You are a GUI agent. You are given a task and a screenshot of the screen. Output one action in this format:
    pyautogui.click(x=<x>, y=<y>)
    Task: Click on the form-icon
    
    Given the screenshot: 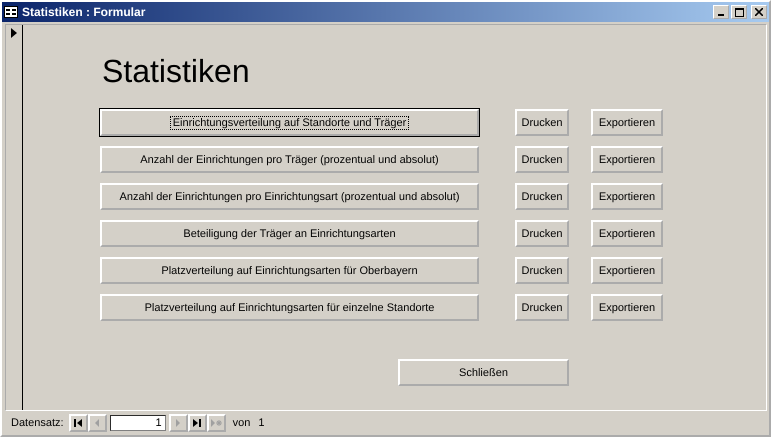 What is the action you would take?
    pyautogui.click(x=11, y=12)
    